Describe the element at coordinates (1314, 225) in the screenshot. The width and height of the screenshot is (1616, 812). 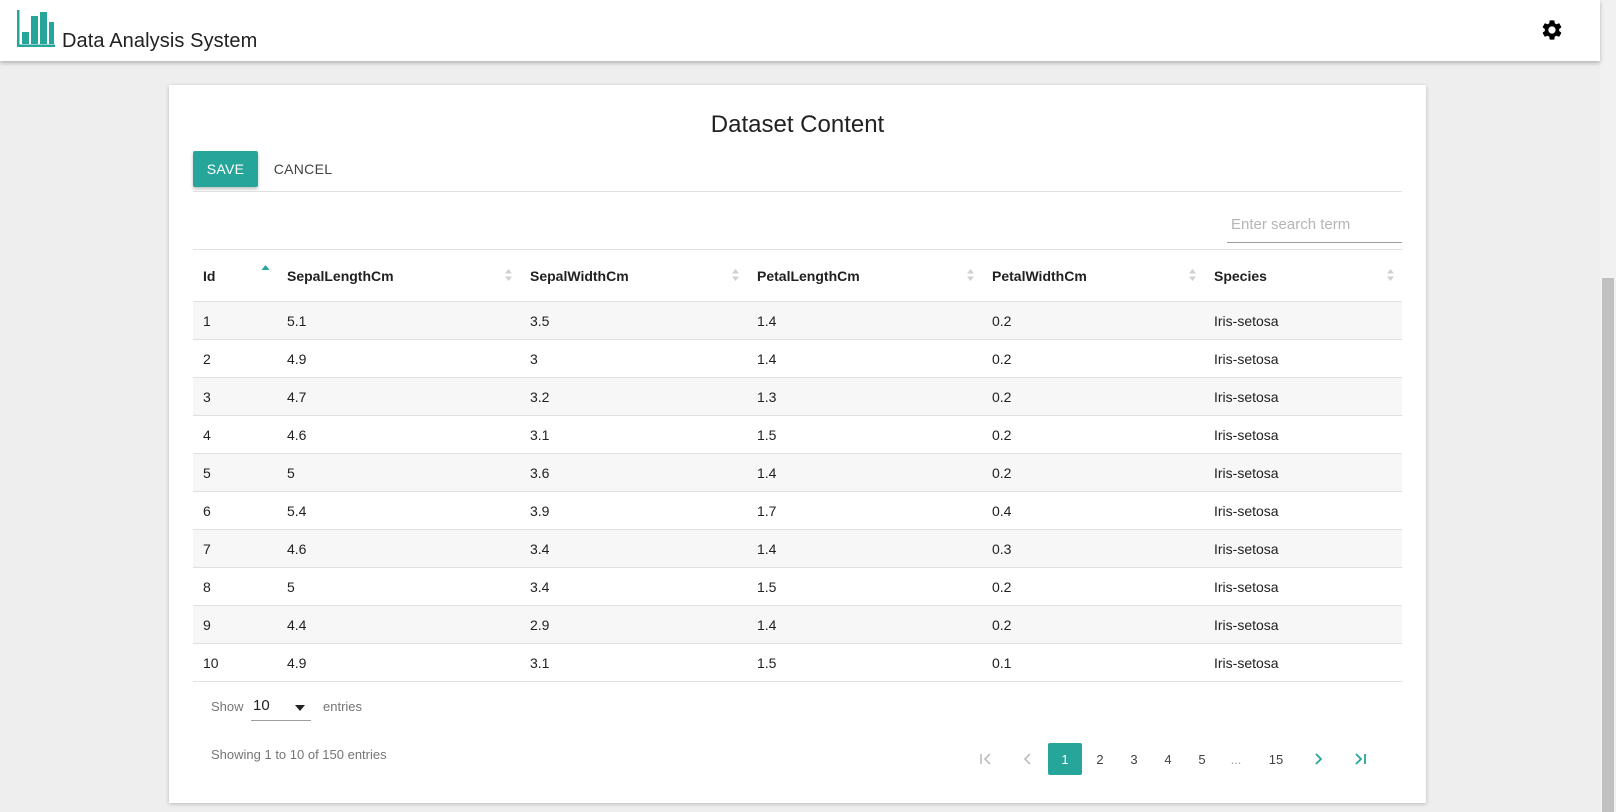
I see `search-input` at that location.